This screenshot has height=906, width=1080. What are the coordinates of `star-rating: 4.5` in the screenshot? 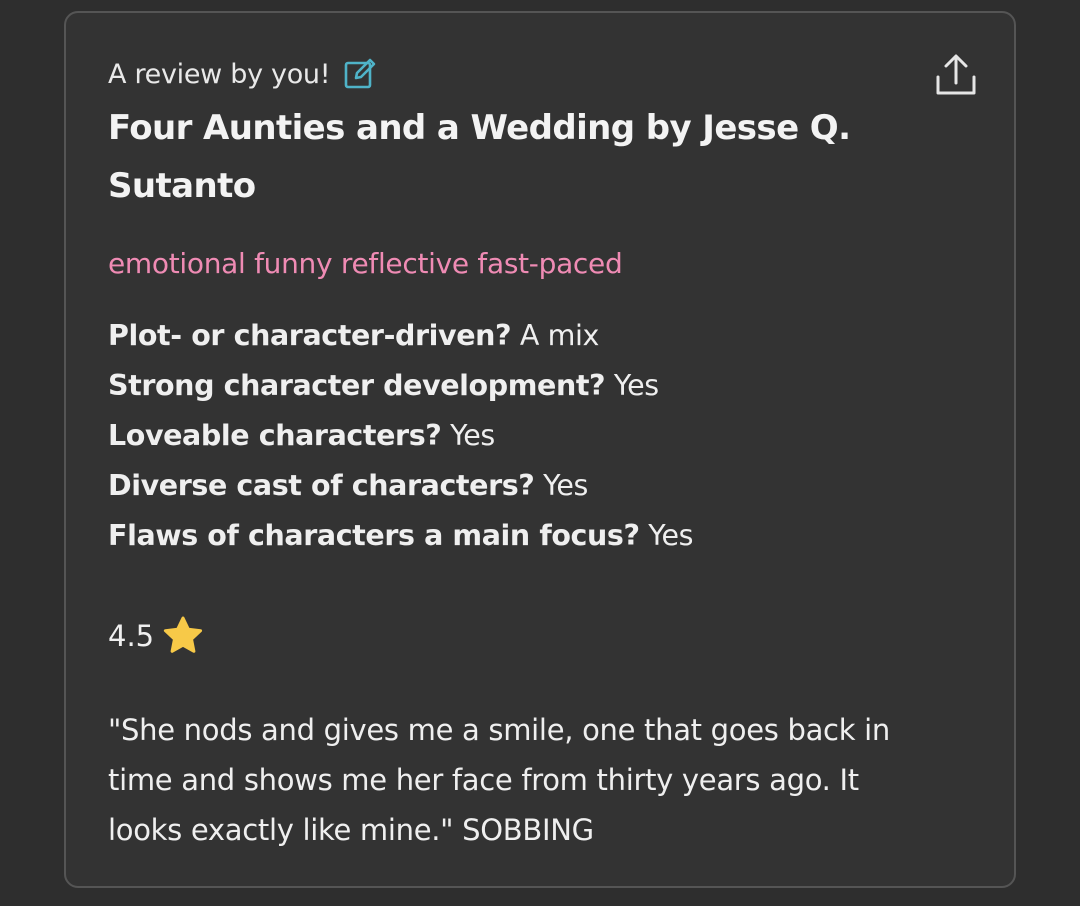 It's located at (156, 636).